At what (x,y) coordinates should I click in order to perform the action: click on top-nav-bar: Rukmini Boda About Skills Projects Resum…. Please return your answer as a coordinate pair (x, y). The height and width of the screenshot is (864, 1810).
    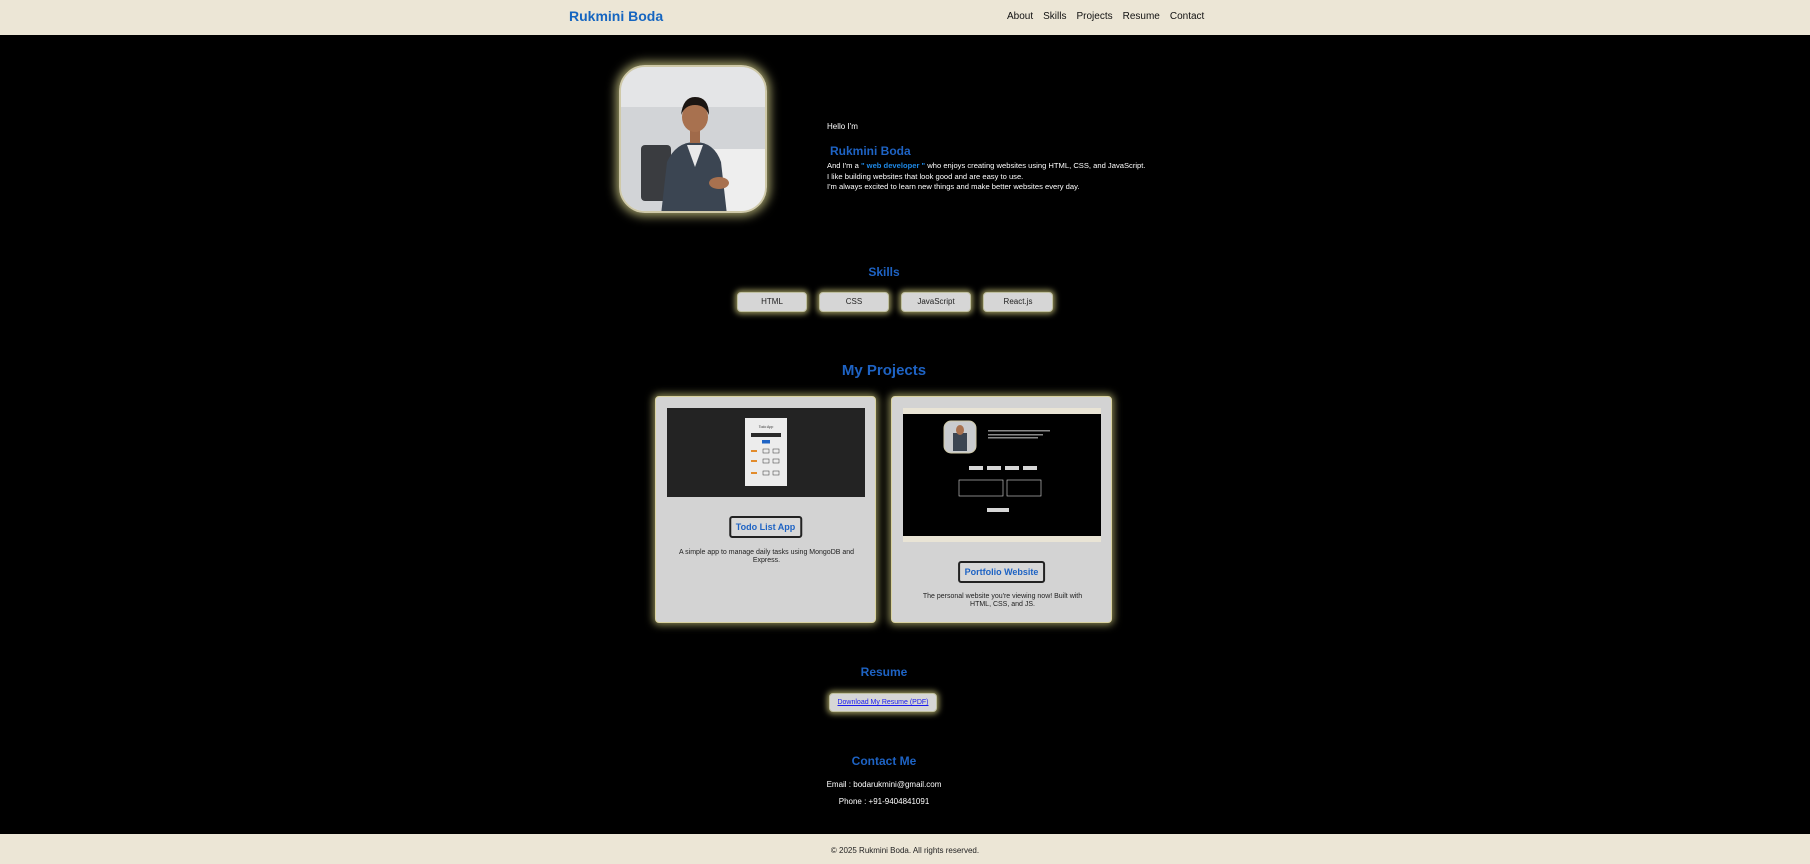
    Looking at the image, I should click on (905, 17).